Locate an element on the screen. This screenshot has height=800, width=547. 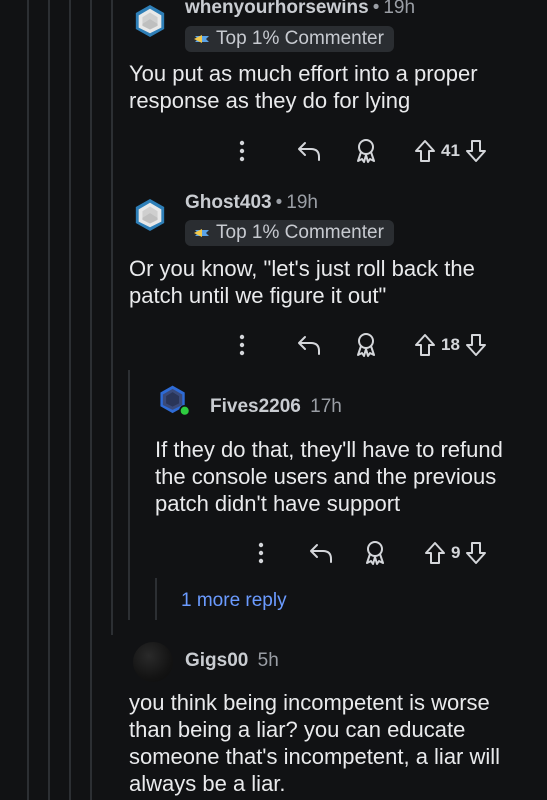
online-status-icon is located at coordinates (185, 411).